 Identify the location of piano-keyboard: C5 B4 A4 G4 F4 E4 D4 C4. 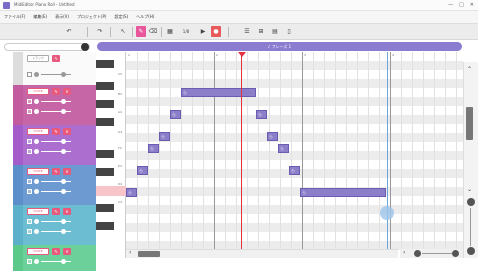
(111, 155).